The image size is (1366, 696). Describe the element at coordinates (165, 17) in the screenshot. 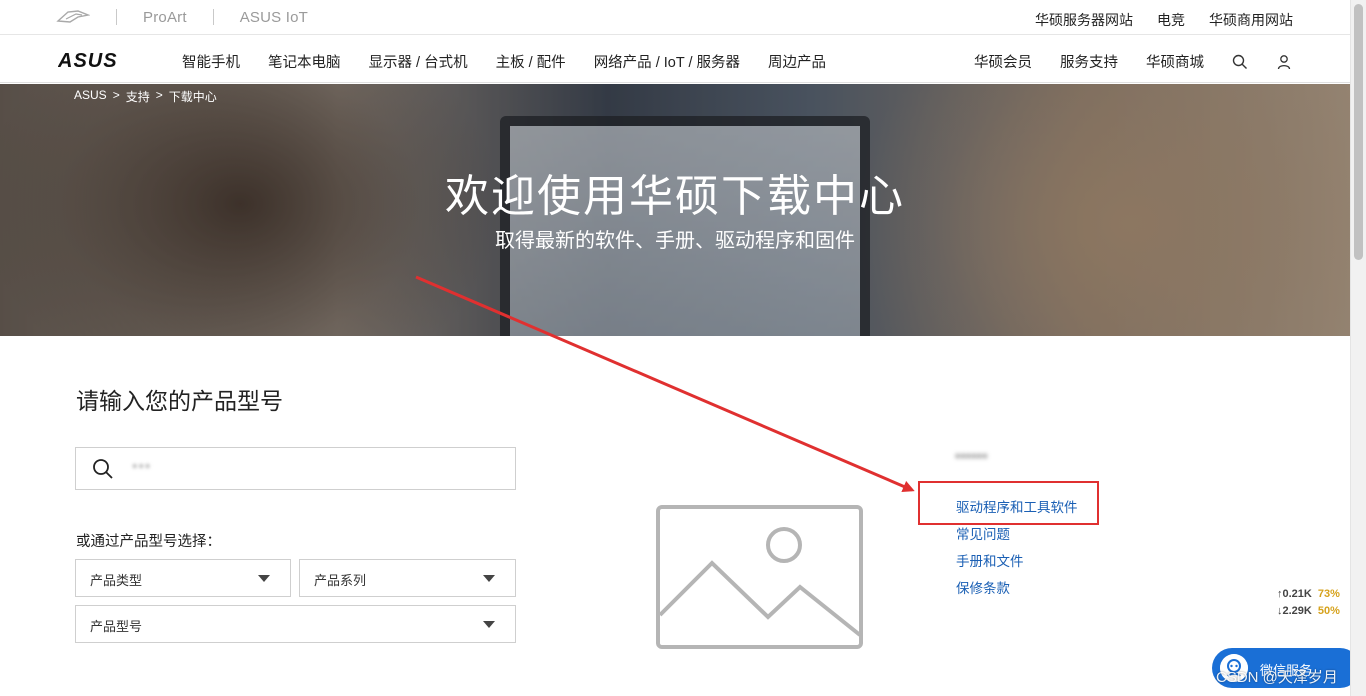

I see `brand-proart: ProArt` at that location.